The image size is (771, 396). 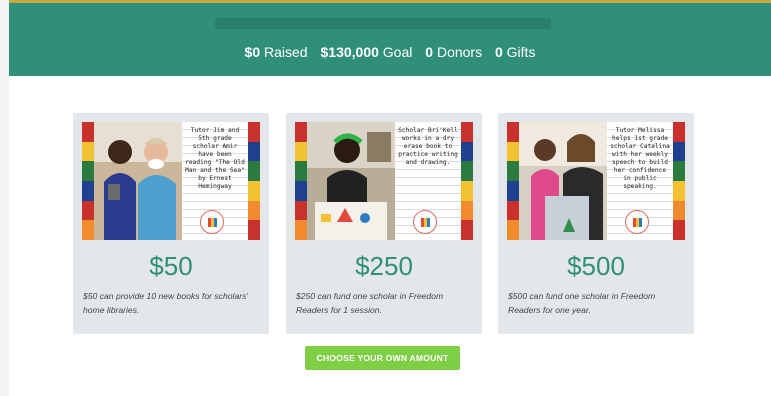 What do you see at coordinates (171, 266) in the screenshot?
I see `gift-amount: $50` at bounding box center [171, 266].